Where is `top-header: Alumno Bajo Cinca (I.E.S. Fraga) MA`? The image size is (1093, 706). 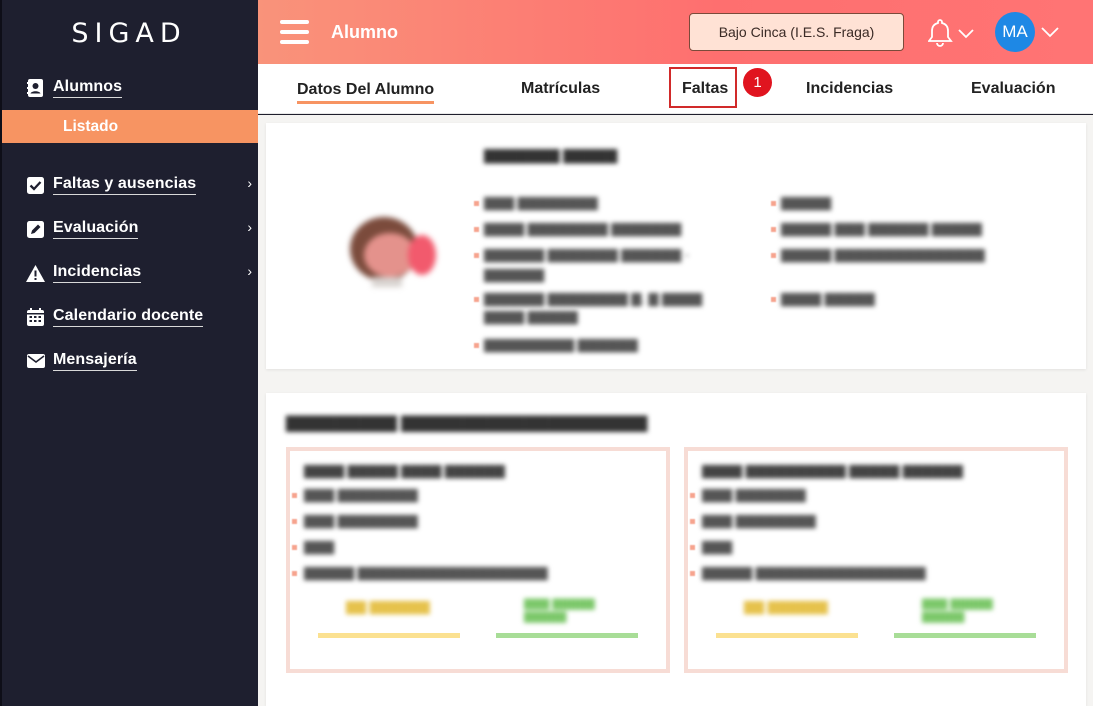
top-header: Alumno Bajo Cinca (I.E.S. Fraga) MA is located at coordinates (675, 32).